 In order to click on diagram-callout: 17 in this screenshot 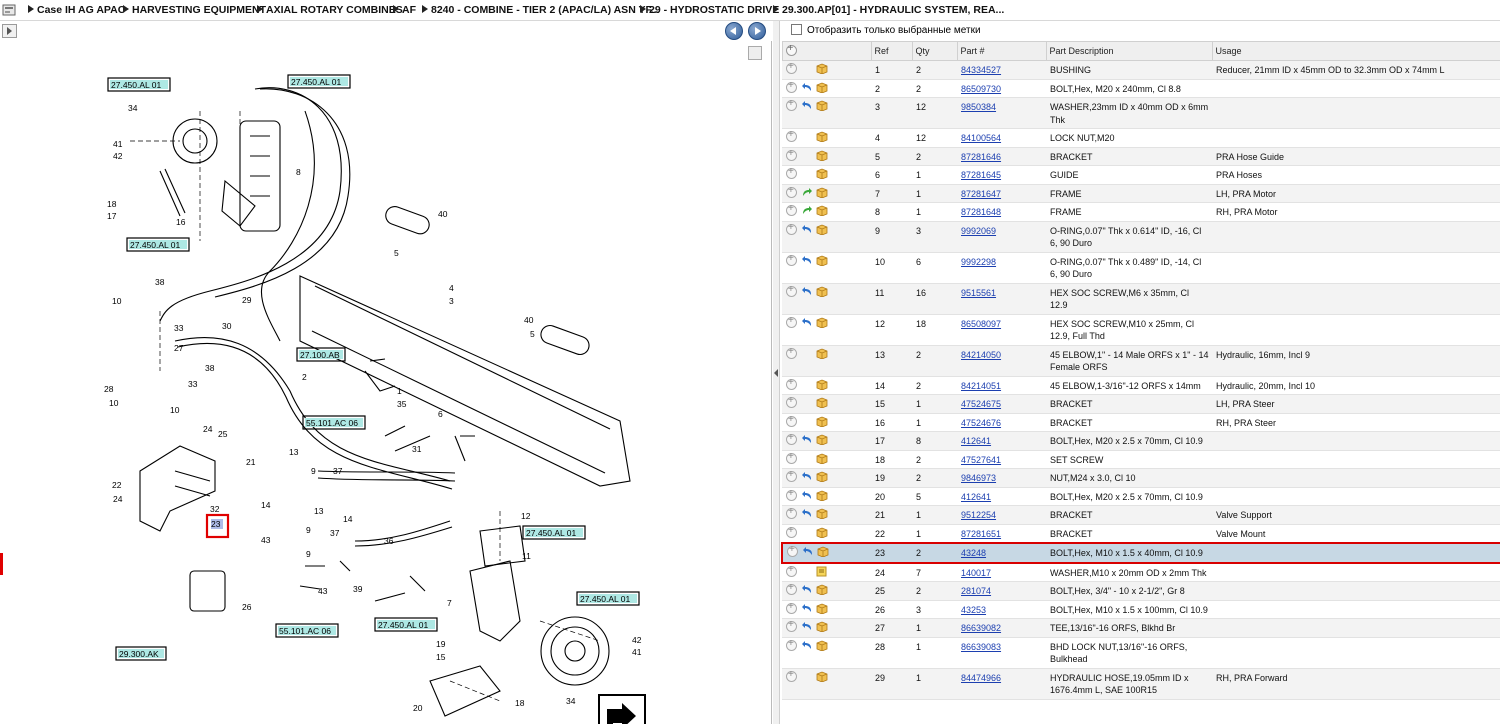, I will do `click(112, 216)`.